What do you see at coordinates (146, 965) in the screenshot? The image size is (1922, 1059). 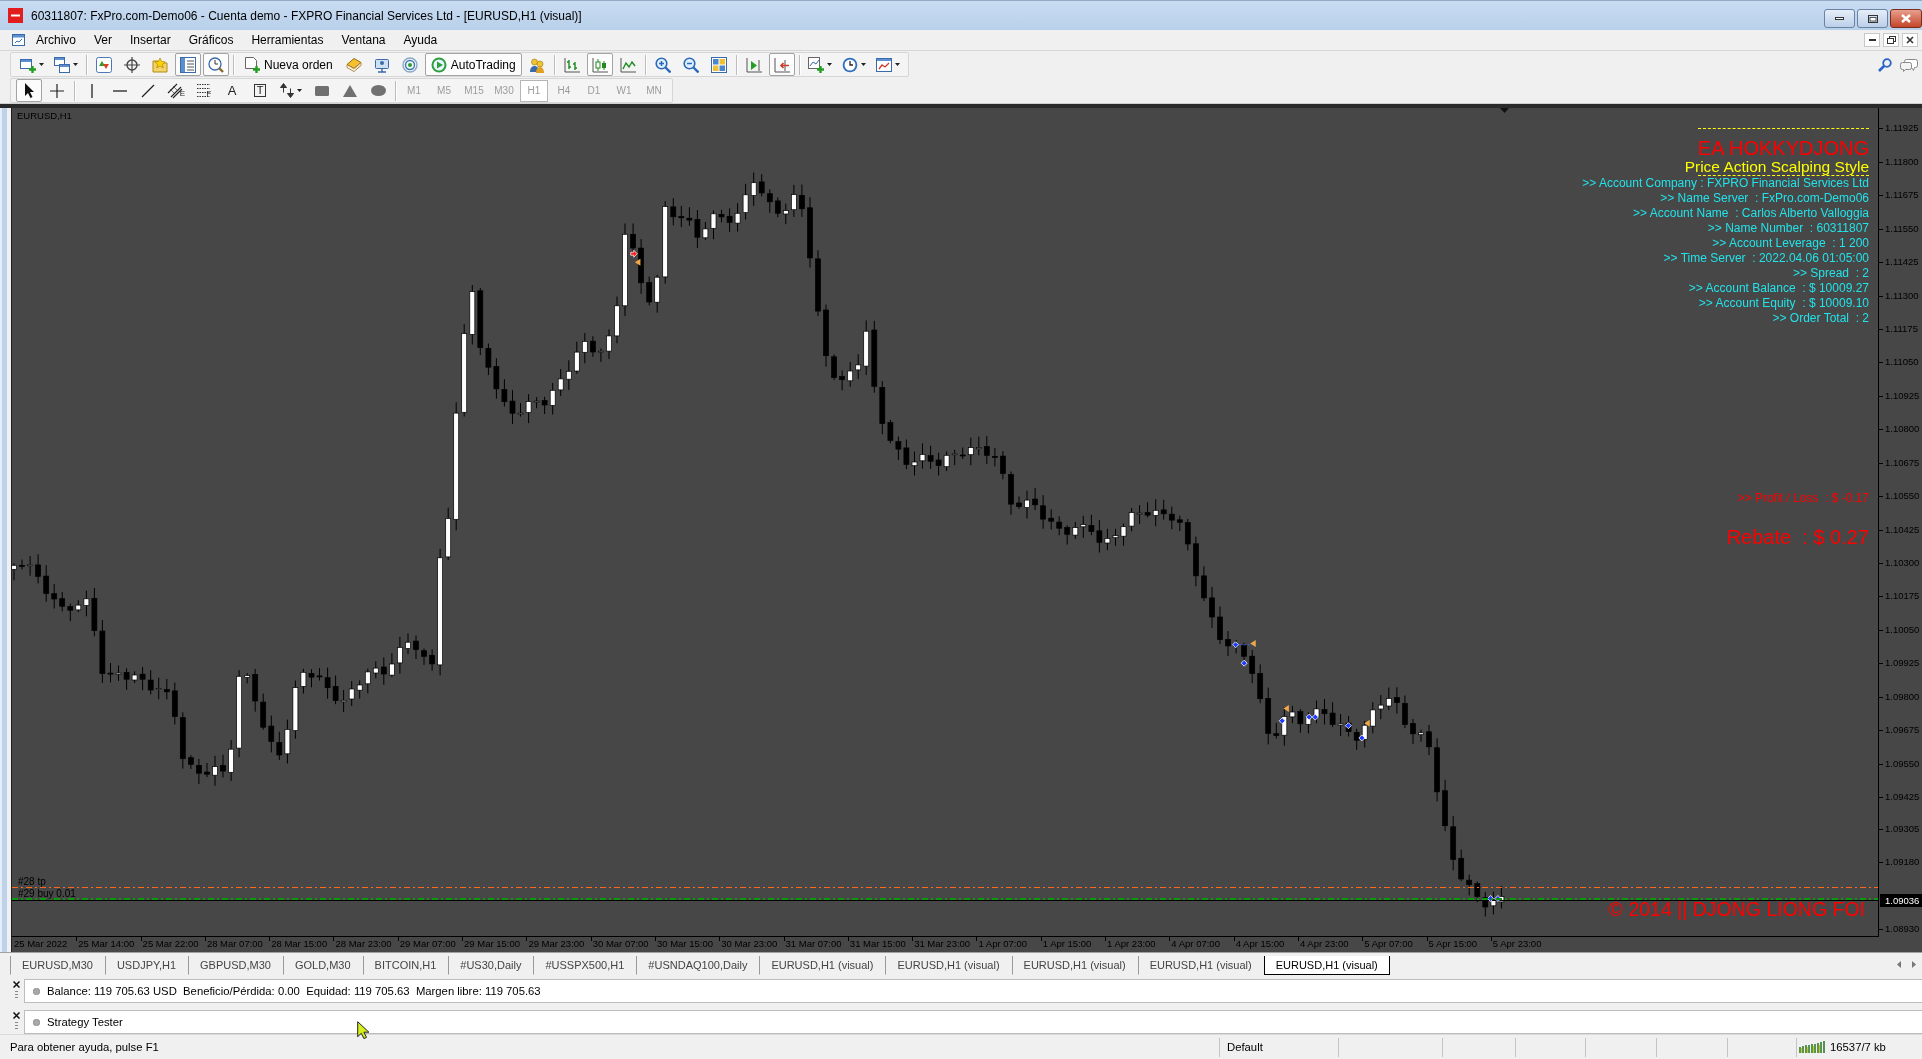 I see `chart-tab: USDJPY,H1` at bounding box center [146, 965].